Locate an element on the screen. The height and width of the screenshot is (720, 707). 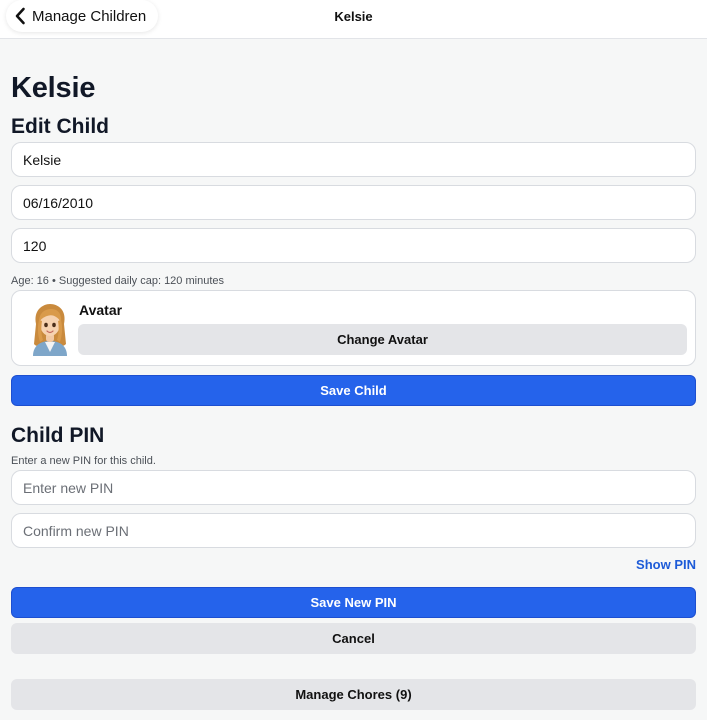
edit-child-heading: Edit Child is located at coordinates (60, 126).